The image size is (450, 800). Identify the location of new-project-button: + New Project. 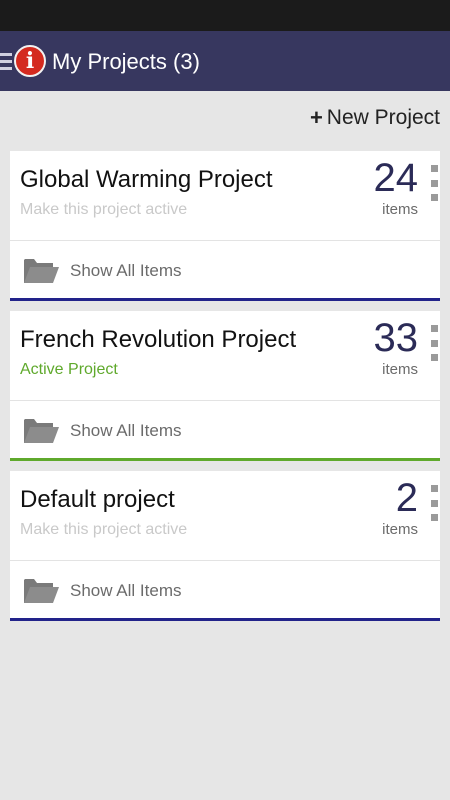
(375, 118).